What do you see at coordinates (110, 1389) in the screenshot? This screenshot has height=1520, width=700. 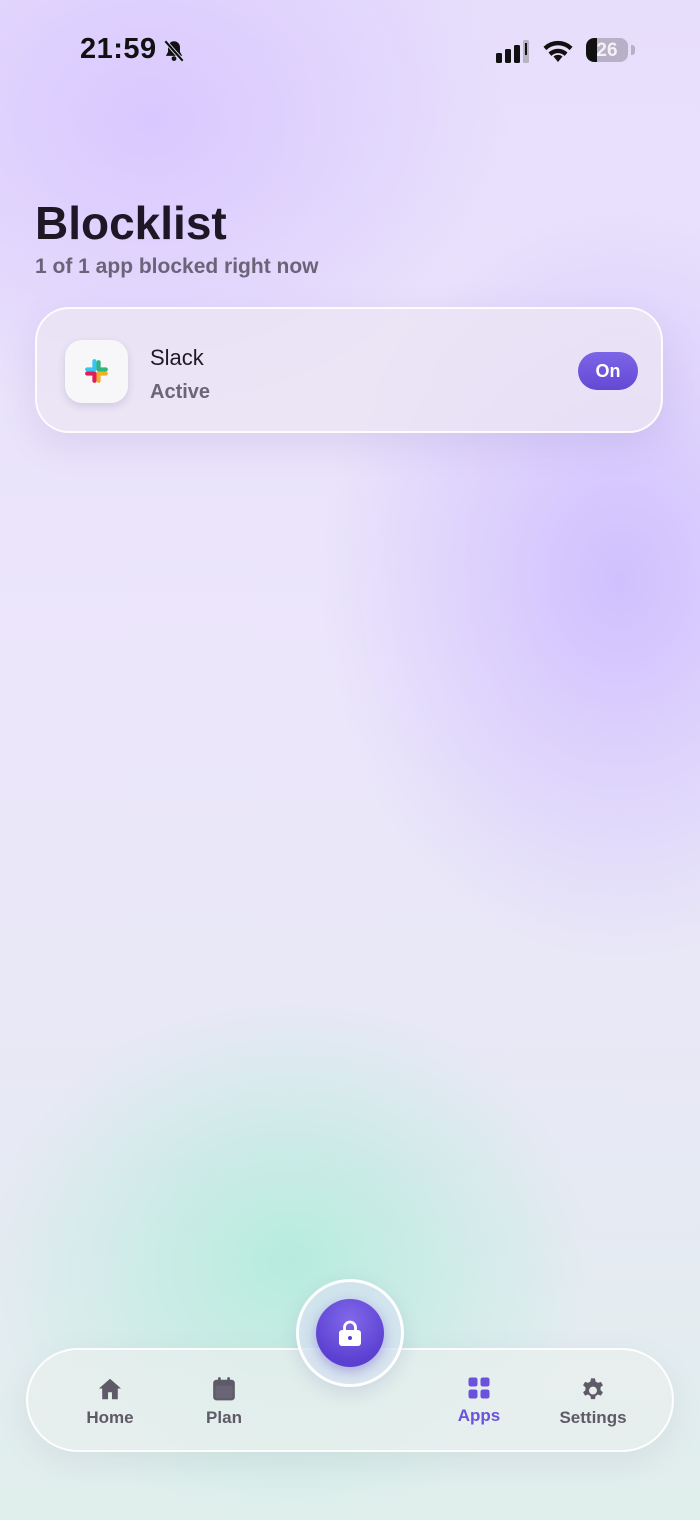 I see `house-icon` at bounding box center [110, 1389].